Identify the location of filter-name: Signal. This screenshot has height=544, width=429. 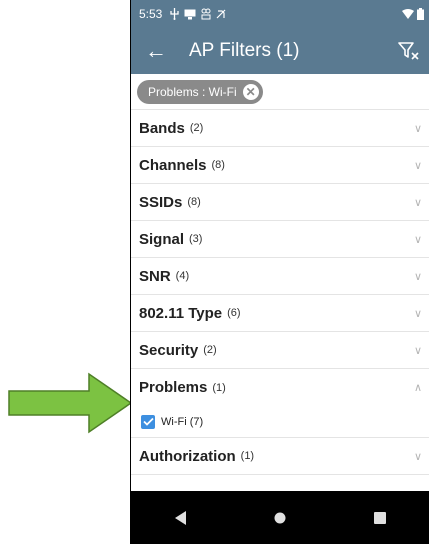
(162, 239).